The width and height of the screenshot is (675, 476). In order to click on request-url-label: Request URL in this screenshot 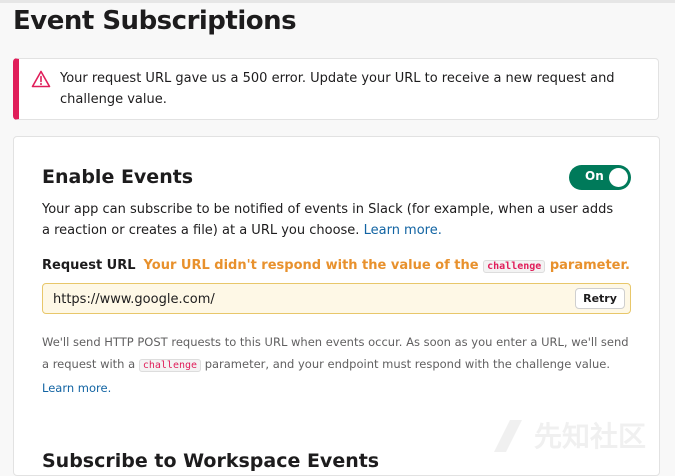, I will do `click(89, 265)`.